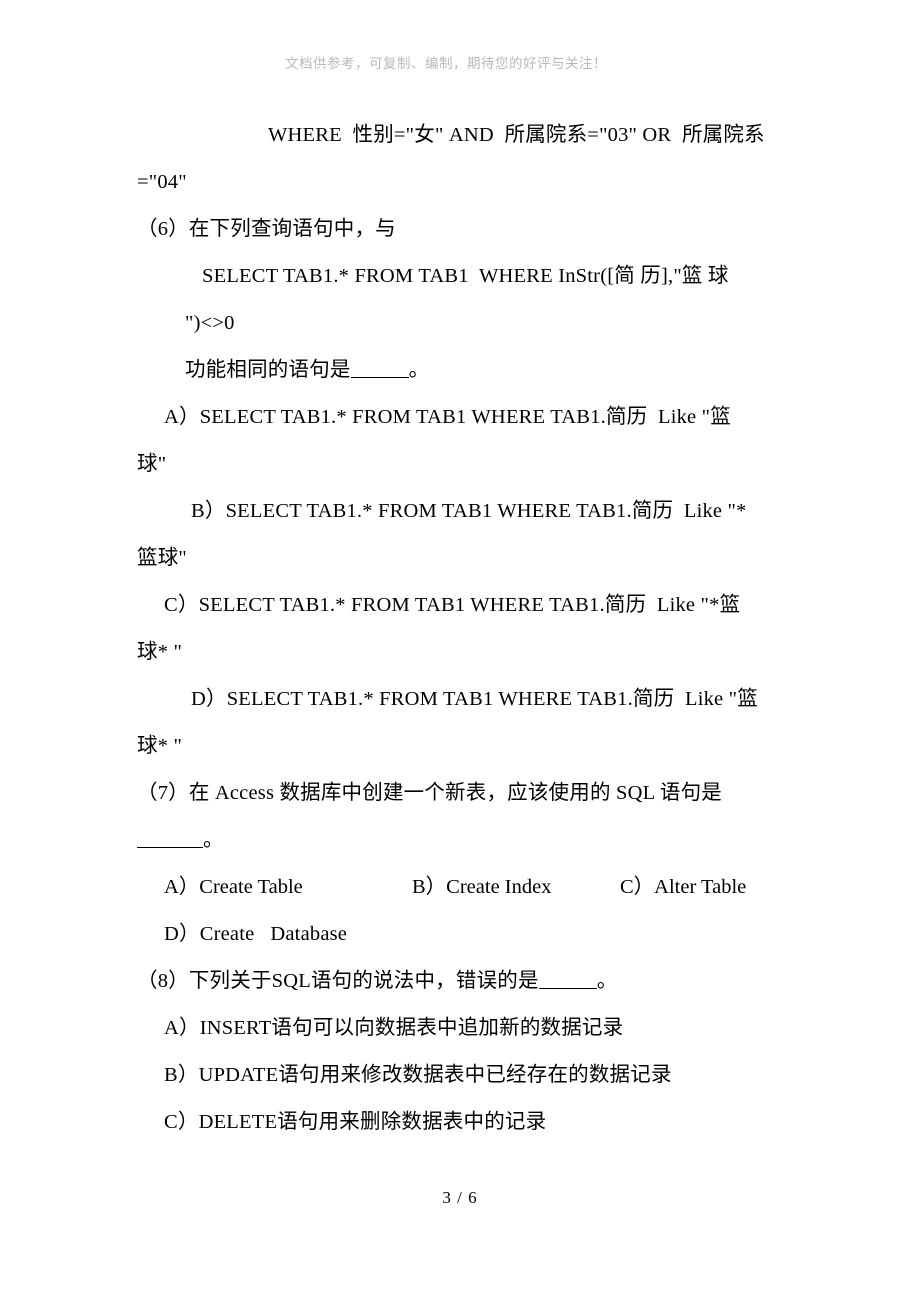  I want to click on question-6-stem-tail-text: 功能相同的语句是, so click(268, 370).